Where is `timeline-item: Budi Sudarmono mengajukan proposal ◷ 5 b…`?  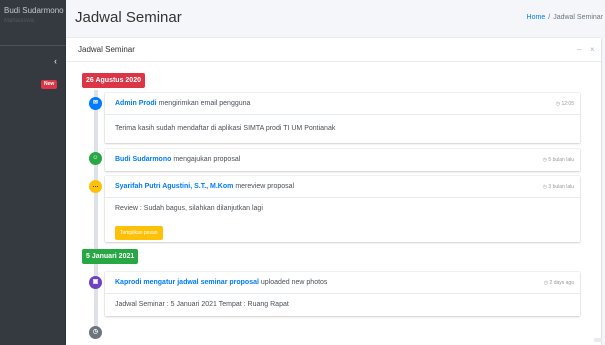 timeline-item: Budi Sudarmono mengajukan proposal ◷ 5 b… is located at coordinates (342, 160).